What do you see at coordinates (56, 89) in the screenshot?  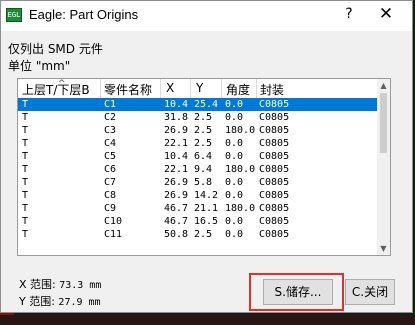 I see `column-header-layer: 上层T/下层B` at bounding box center [56, 89].